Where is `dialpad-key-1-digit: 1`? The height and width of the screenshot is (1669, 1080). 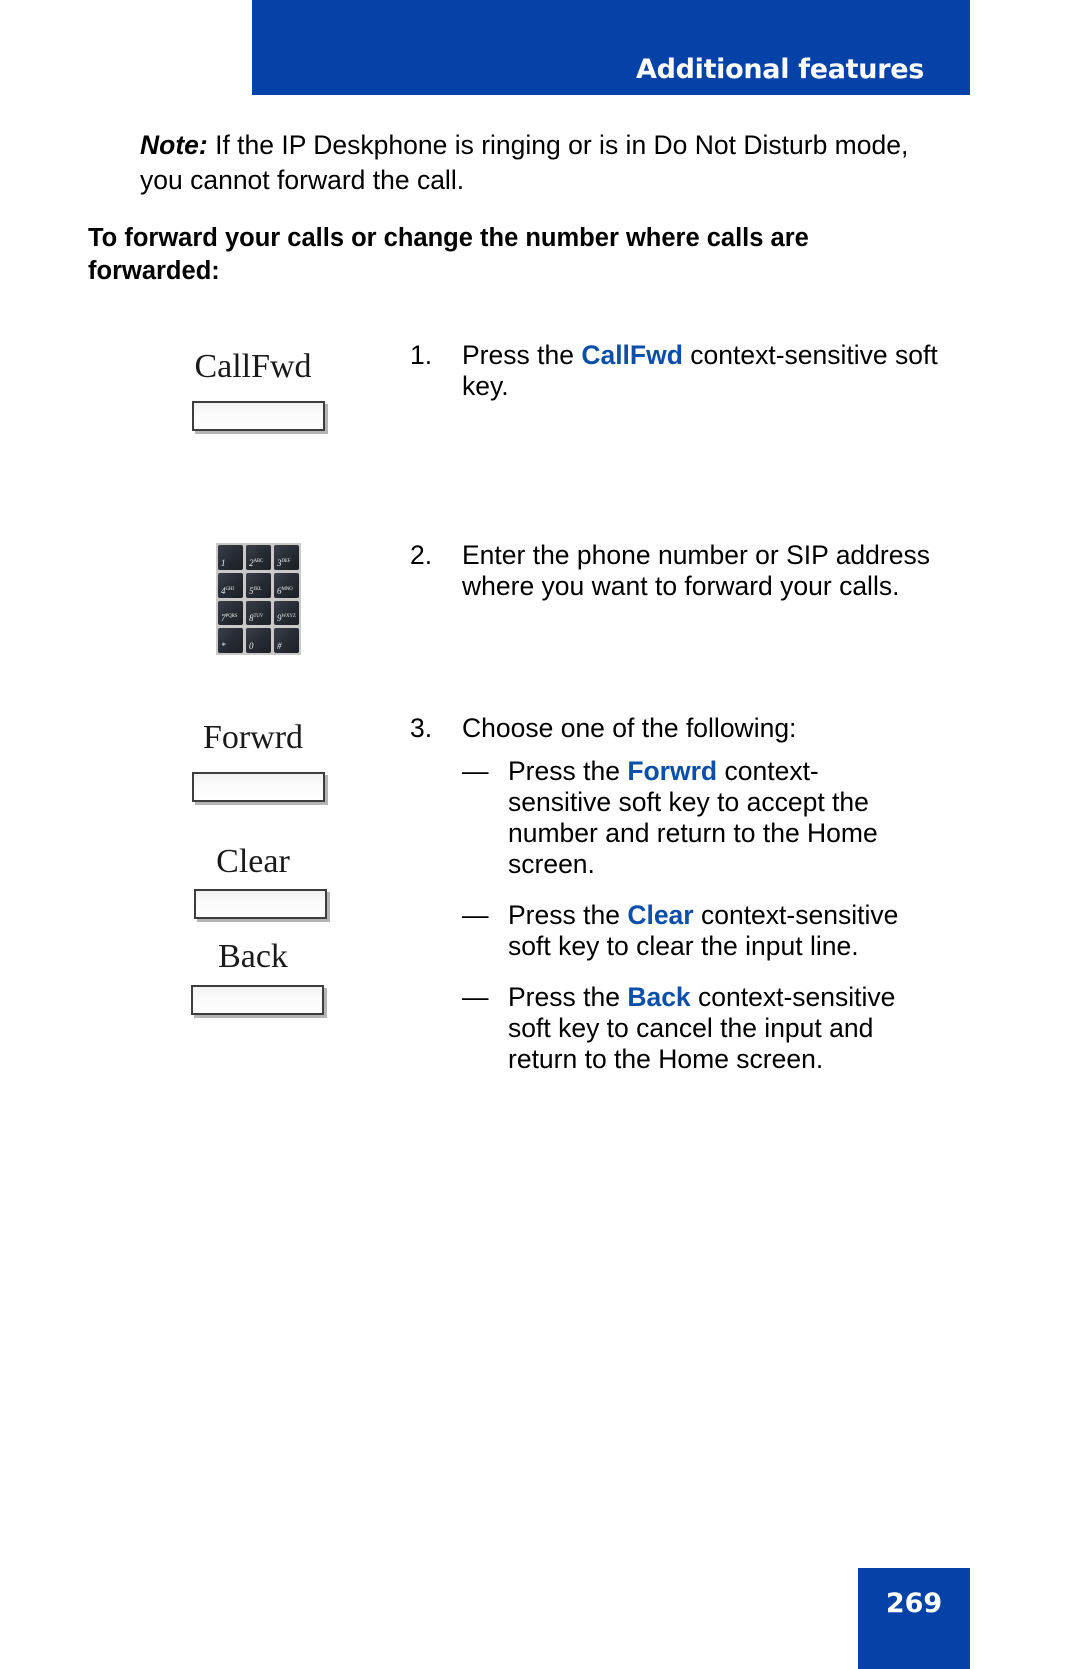 dialpad-key-1-digit: 1 is located at coordinates (223, 562).